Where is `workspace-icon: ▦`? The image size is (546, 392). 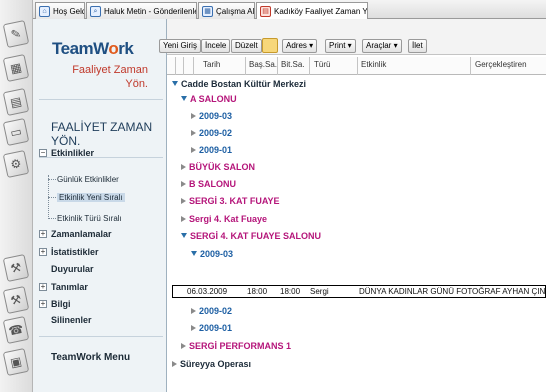
workspace-icon: ▦ is located at coordinates (207, 11).